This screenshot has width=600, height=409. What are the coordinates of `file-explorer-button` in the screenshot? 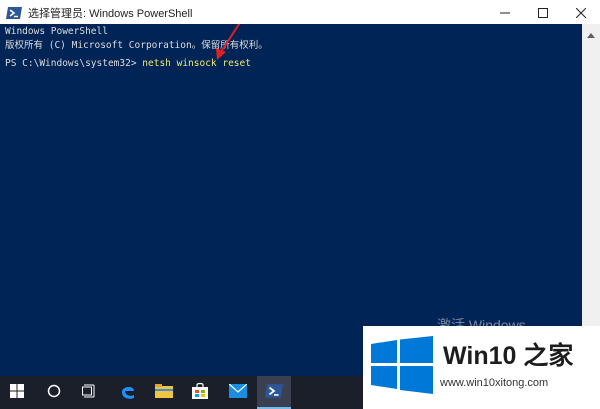 It's located at (164, 392).